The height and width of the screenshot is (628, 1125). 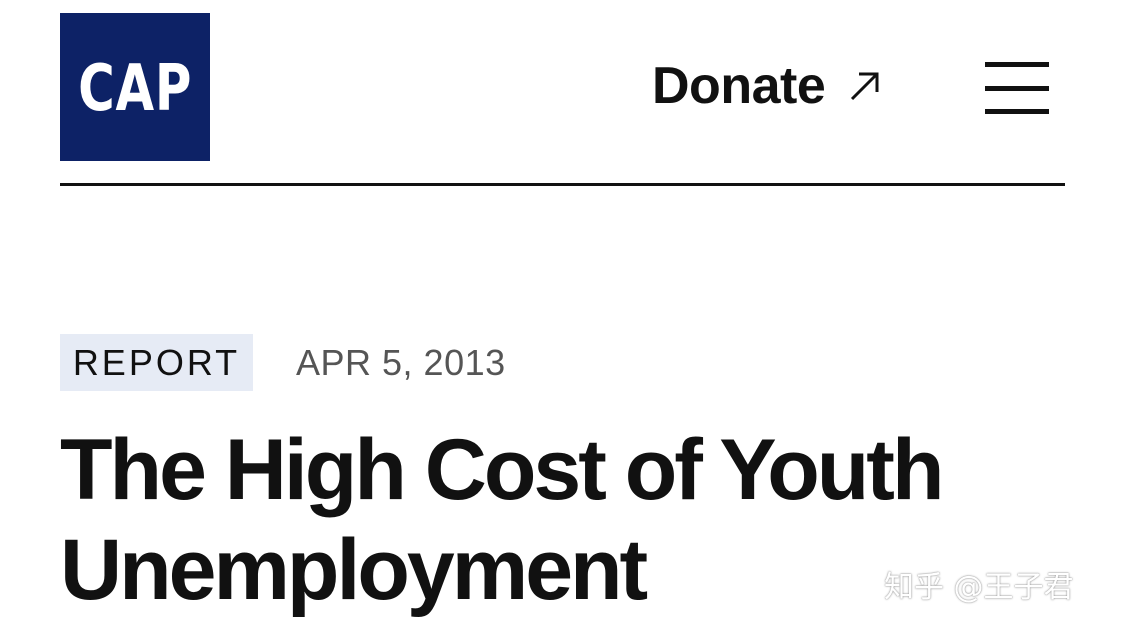 What do you see at coordinates (401, 362) in the screenshot?
I see `publish-date: APR 5, 2013` at bounding box center [401, 362].